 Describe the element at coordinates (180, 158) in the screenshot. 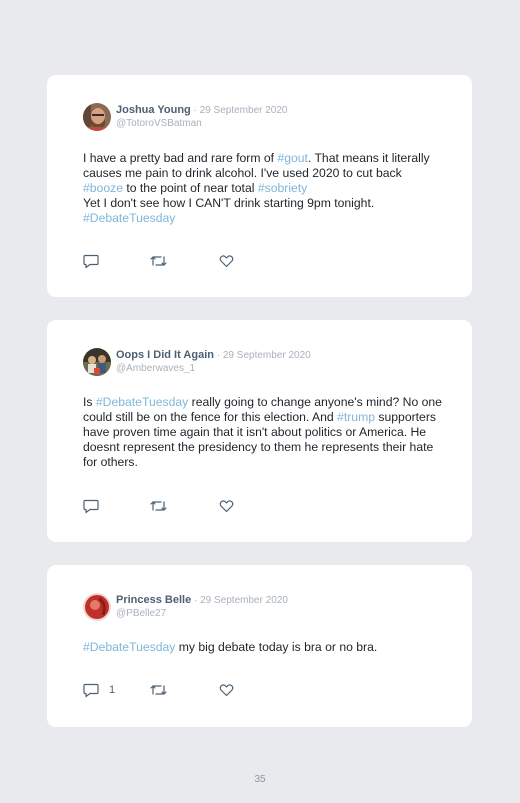

I see `text-segment: I have a pretty bad and rare form of` at that location.